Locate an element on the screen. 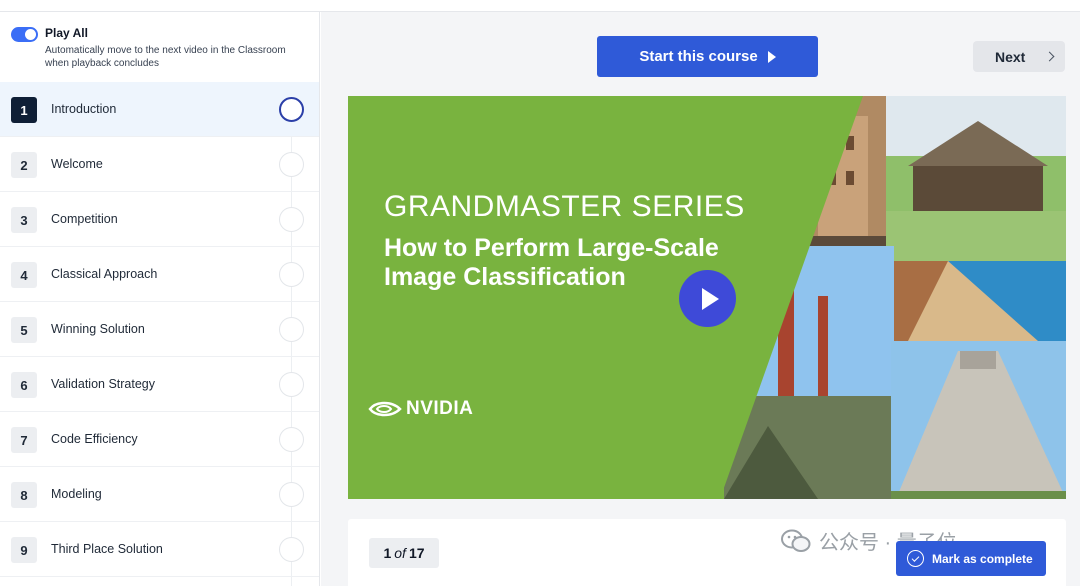 The image size is (1080, 586). lesson-title: Winning Solution is located at coordinates (98, 329).